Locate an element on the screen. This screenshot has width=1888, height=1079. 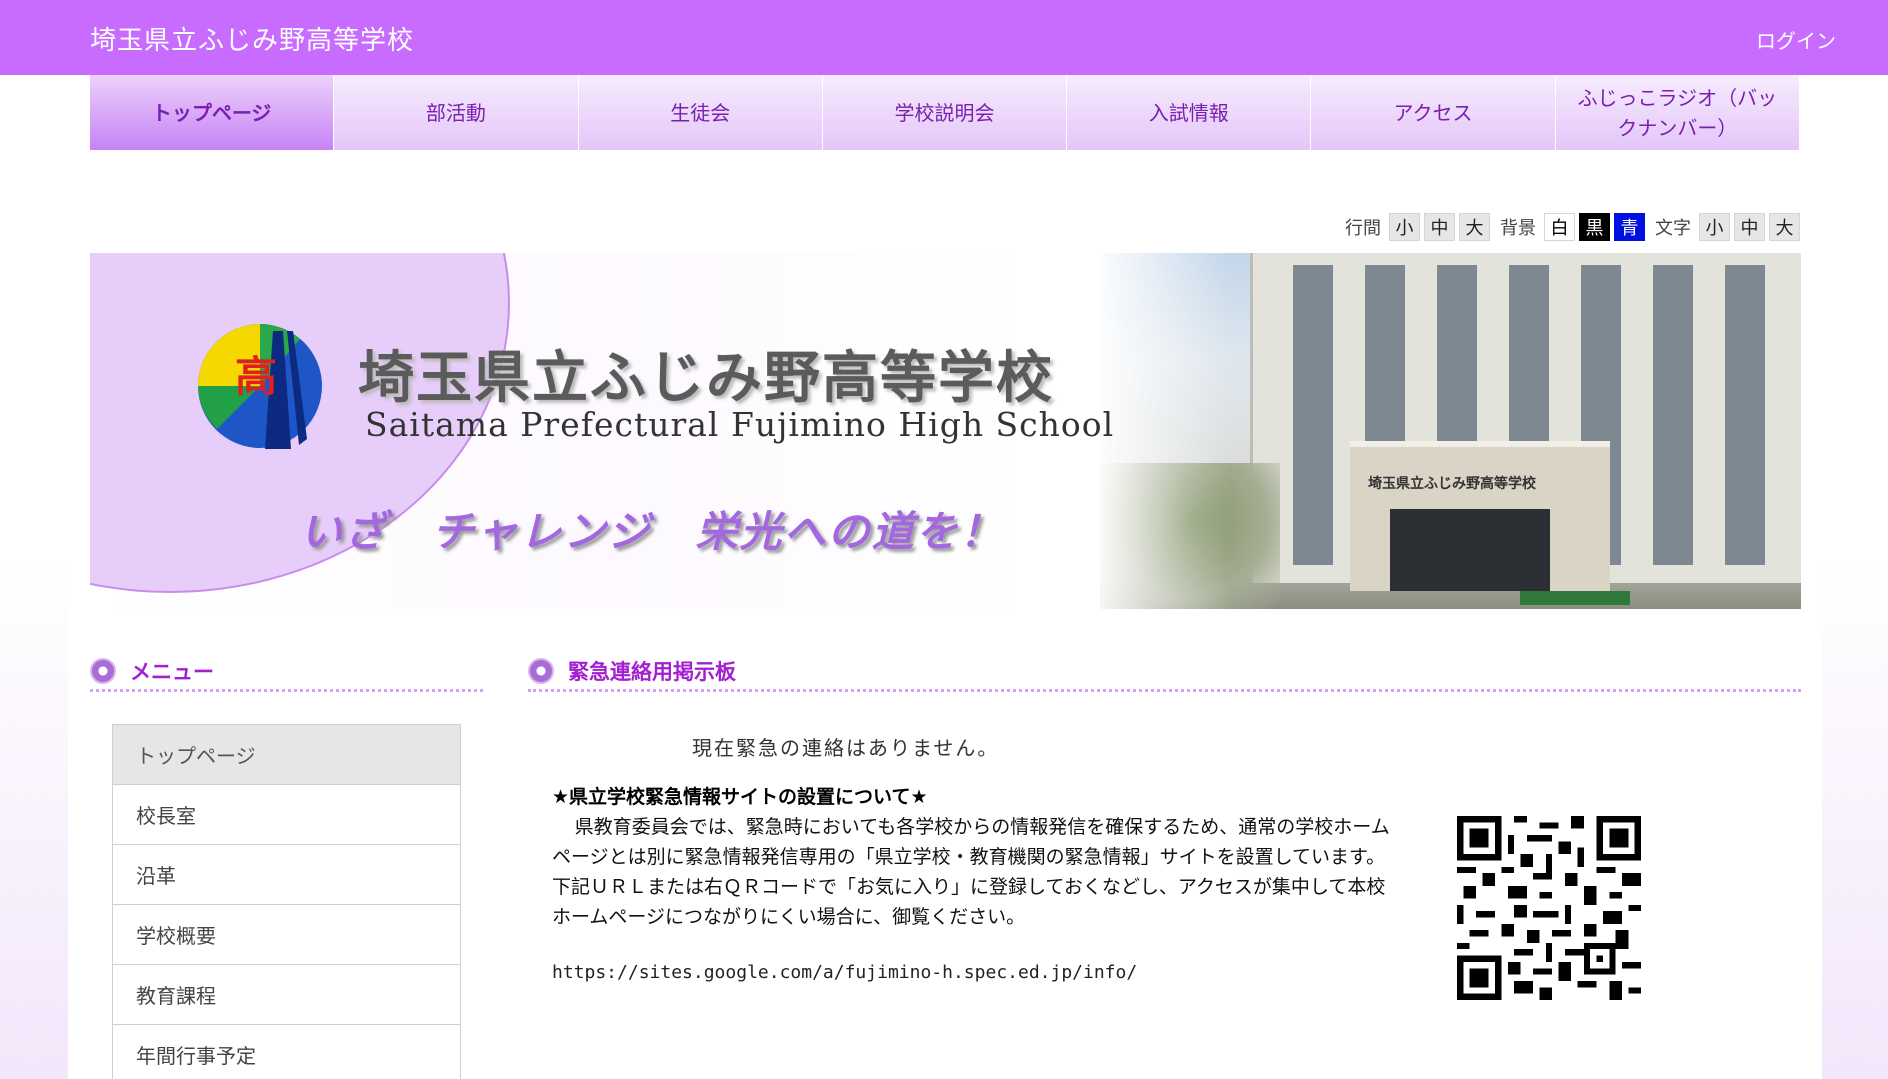
banner-title-japanese: 埼玉県立ふじみ野高等学校 is located at coordinates (706, 378).